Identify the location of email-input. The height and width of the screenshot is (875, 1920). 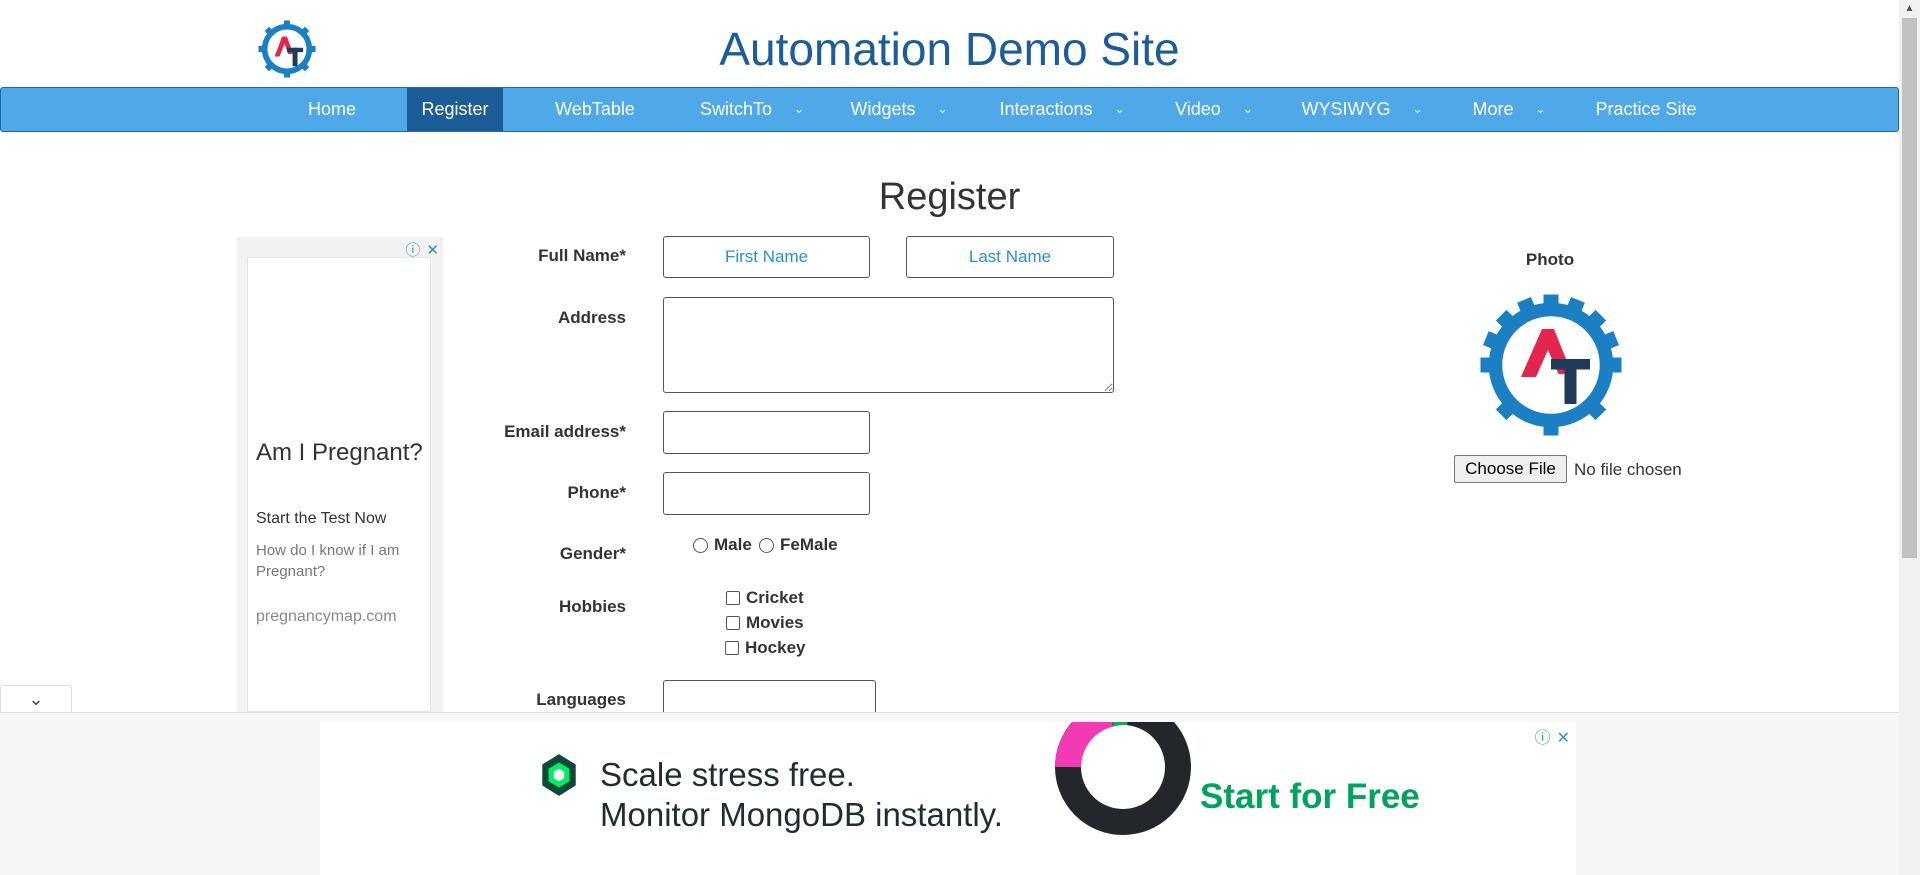
(766, 432).